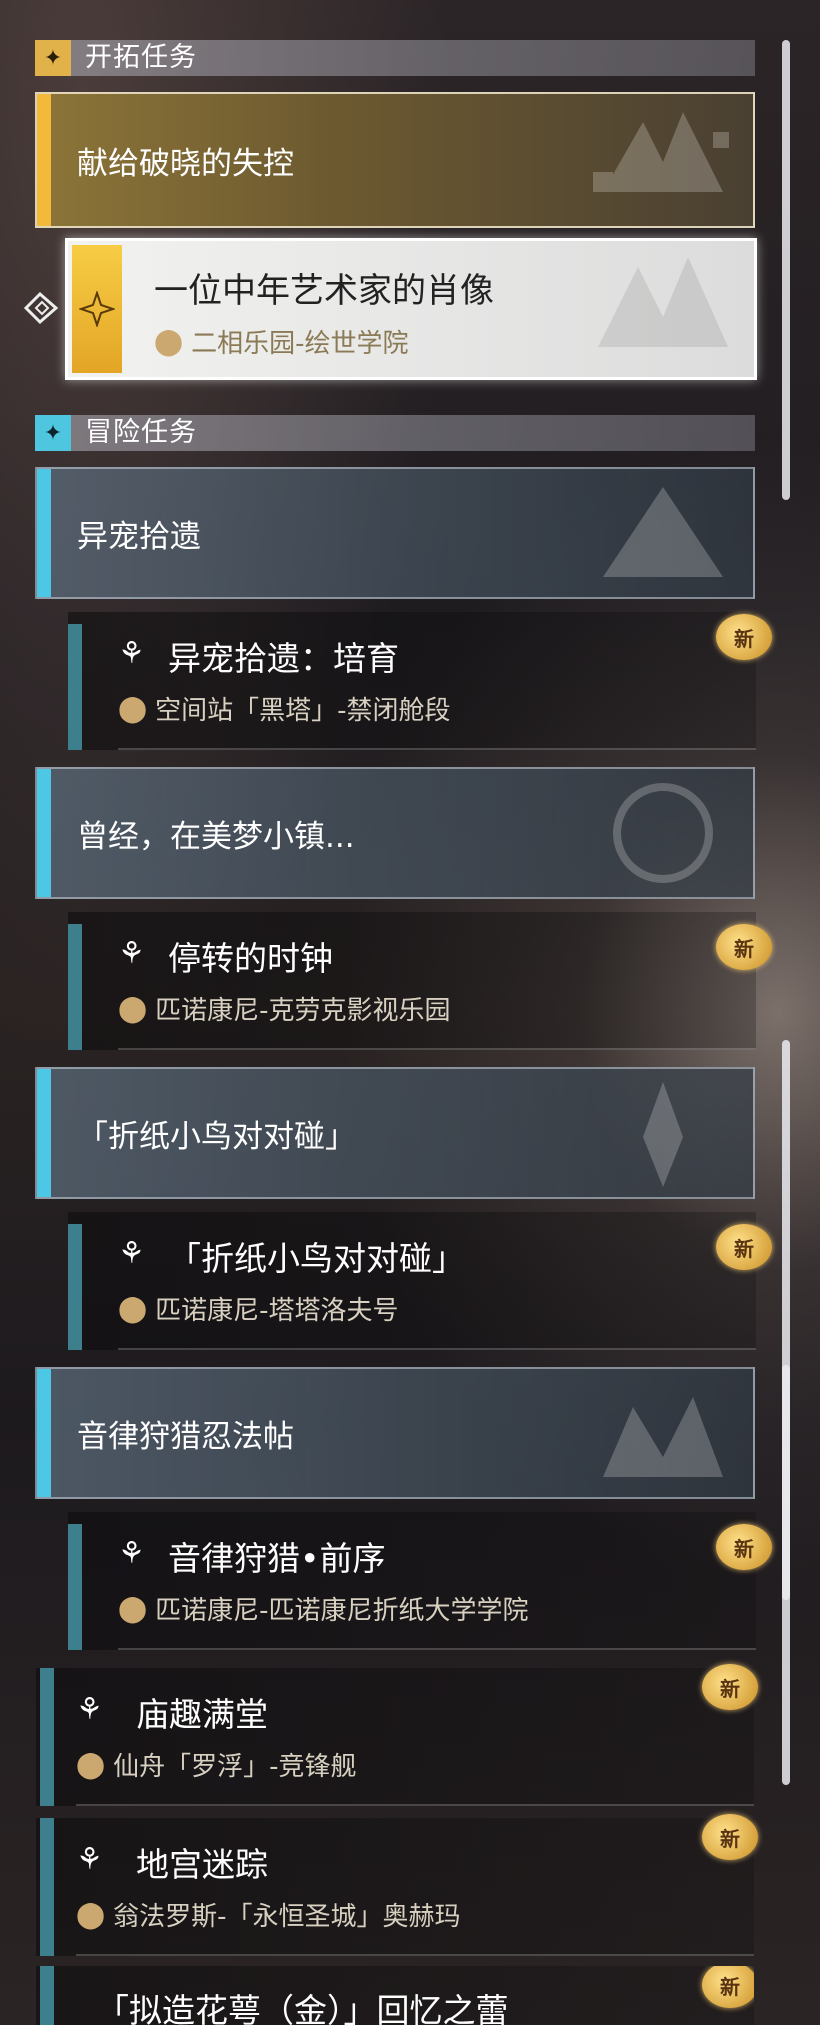  Describe the element at coordinates (395, 160) in the screenshot. I see `quest-group-trailblaze: 献给破晓的失控` at that location.